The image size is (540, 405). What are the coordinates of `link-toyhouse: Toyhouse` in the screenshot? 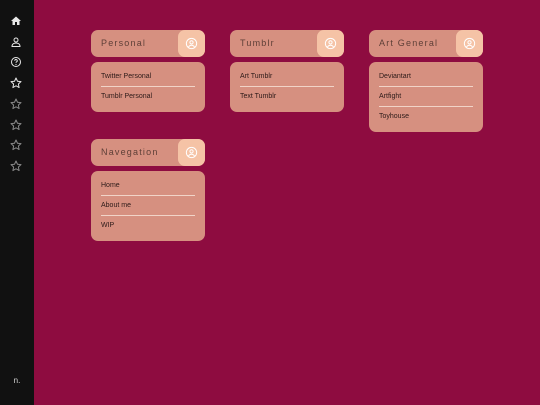 It's located at (426, 117).